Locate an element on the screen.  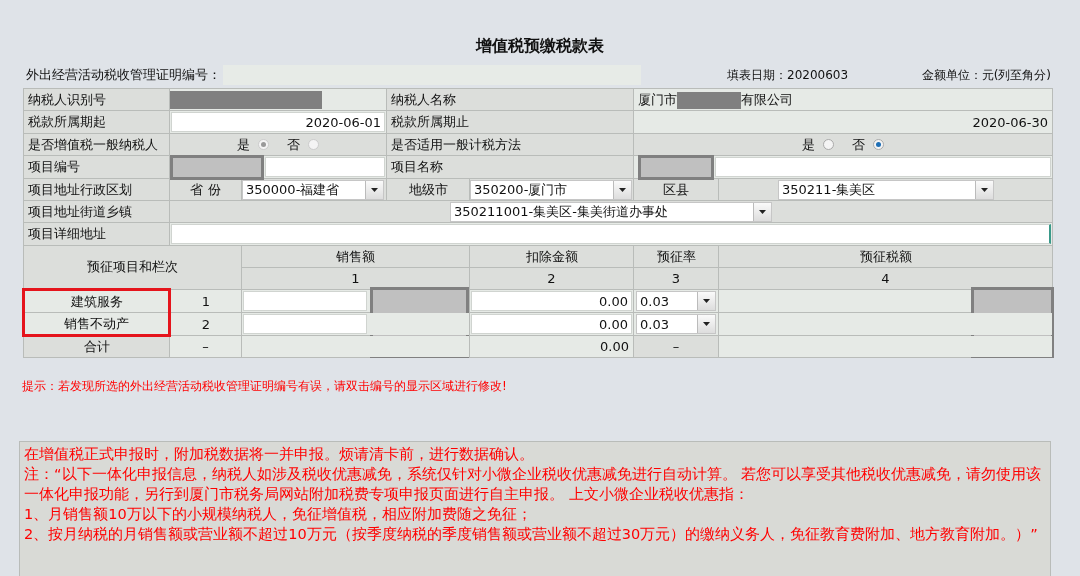
hint-text: 提示：若发现所选的外出经营活动税收管理证明编号有误，请双击编号的显示区域进行修改! is located at coordinates (265, 386).